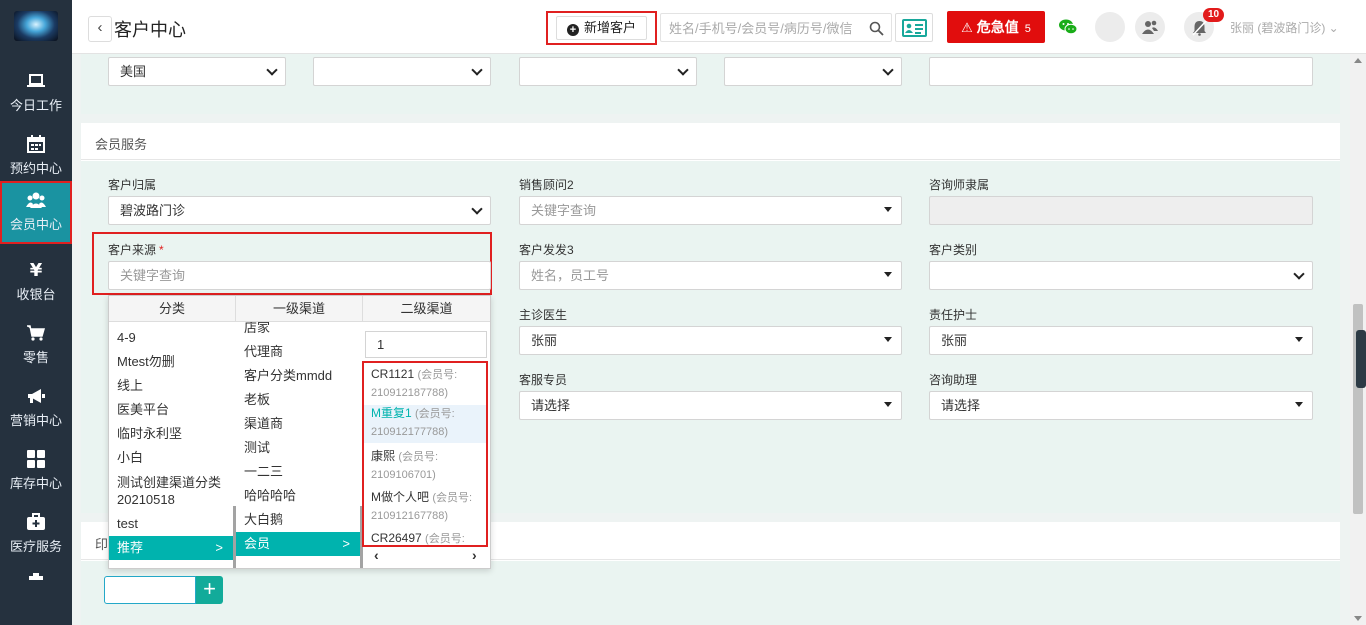 The width and height of the screenshot is (1366, 625). Describe the element at coordinates (36, 534) in the screenshot. I see `sidebar-item-medical: 医疗服务` at that location.